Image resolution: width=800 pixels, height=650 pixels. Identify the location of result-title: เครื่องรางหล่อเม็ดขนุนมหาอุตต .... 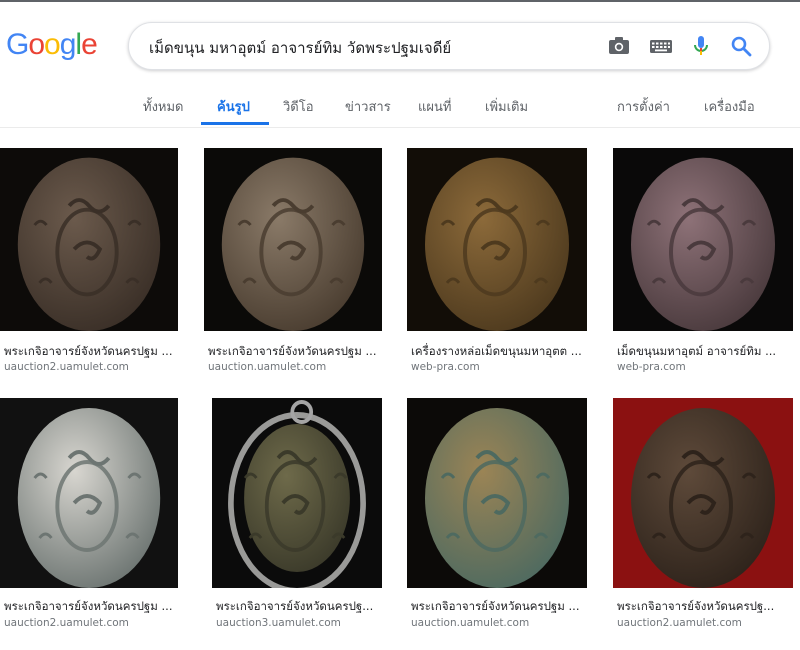
(499, 352).